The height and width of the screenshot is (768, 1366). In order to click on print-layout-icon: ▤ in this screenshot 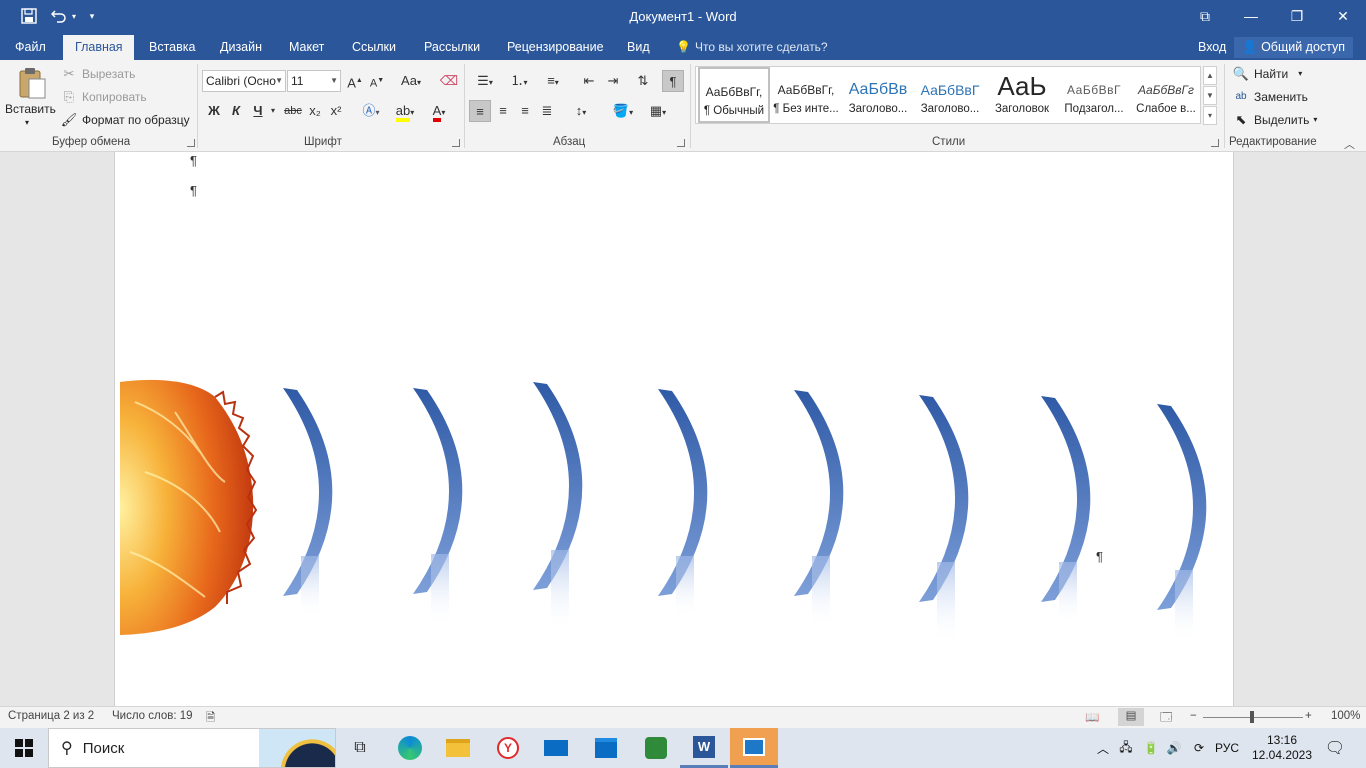, I will do `click(1131, 717)`.